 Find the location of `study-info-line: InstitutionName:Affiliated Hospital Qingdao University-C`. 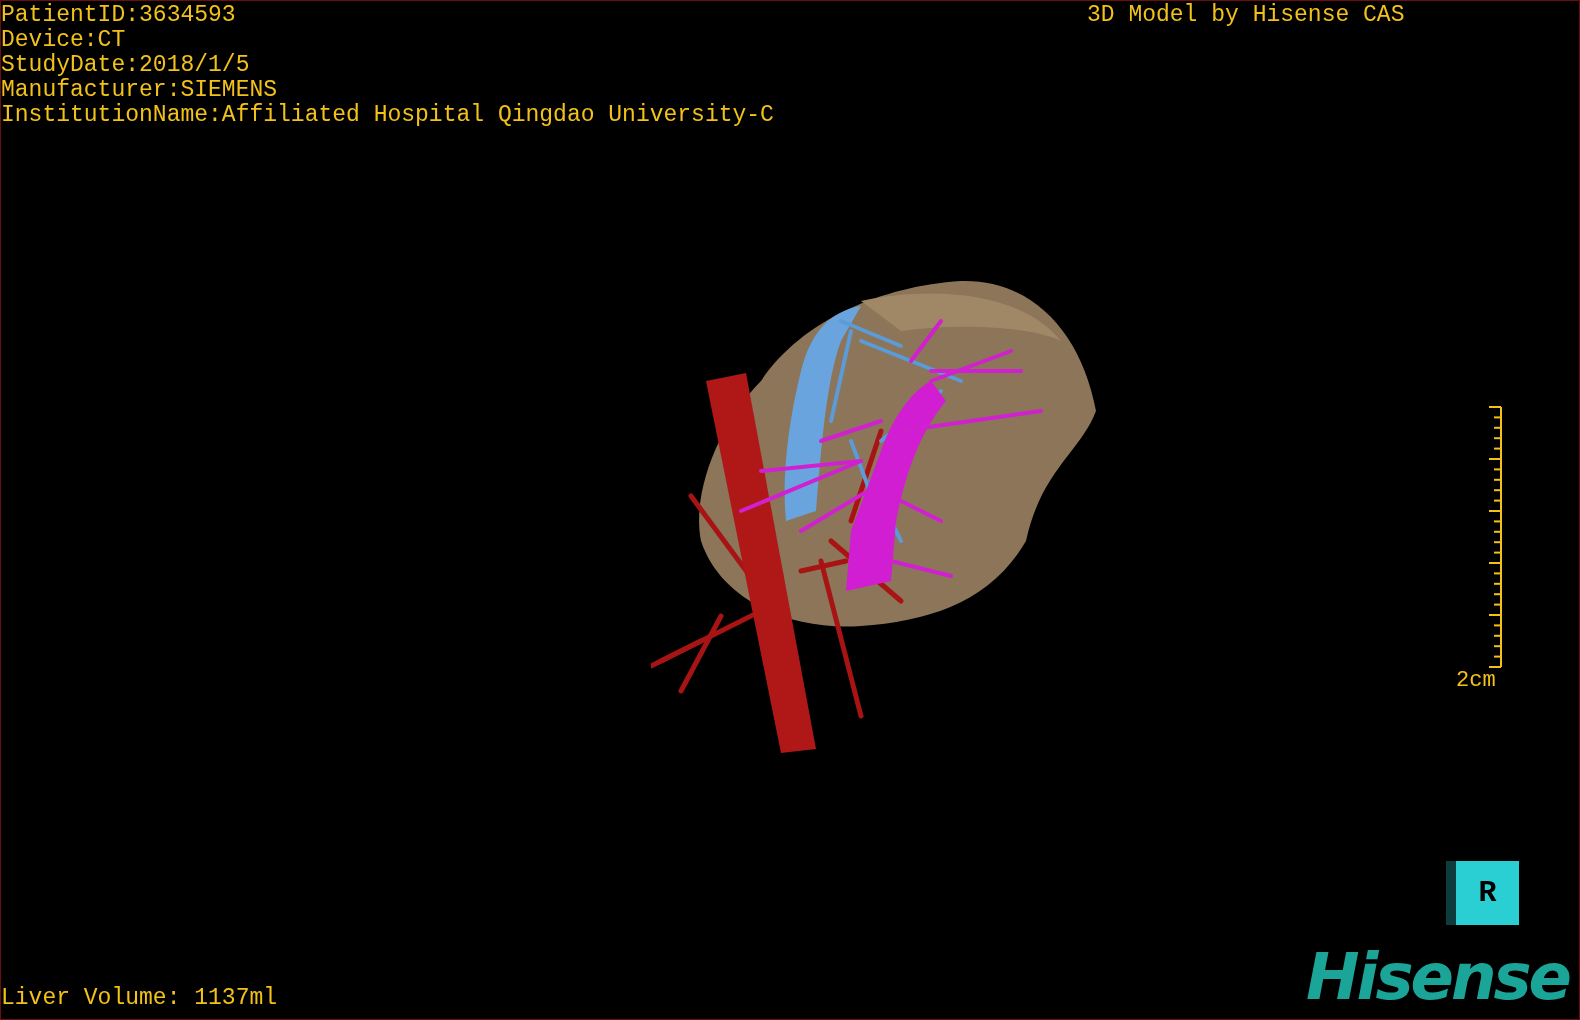

study-info-line: InstitutionName:Affiliated Hospital Qingdao University-C is located at coordinates (387, 115).